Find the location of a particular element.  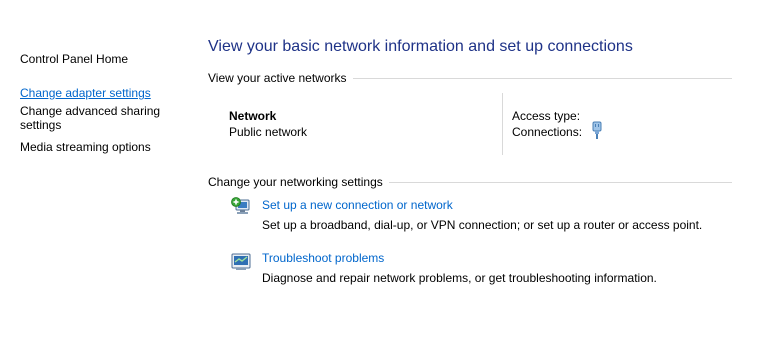

change-settings-header: Change your networking settings is located at coordinates (470, 182).